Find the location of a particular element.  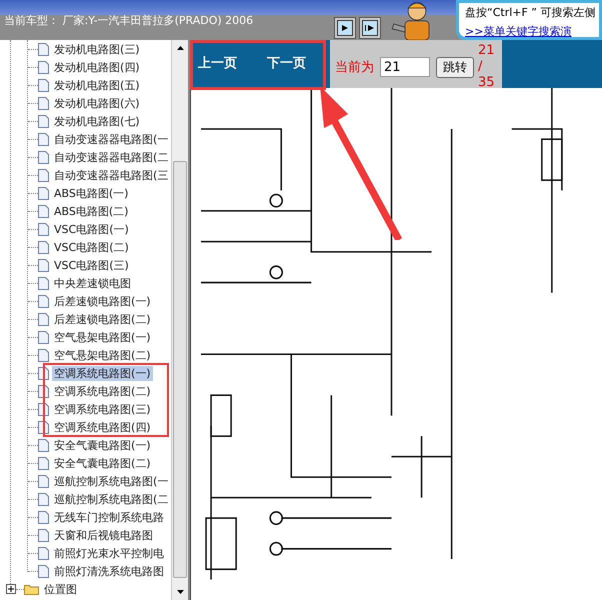

current-page-label: 当前为 is located at coordinates (354, 67).